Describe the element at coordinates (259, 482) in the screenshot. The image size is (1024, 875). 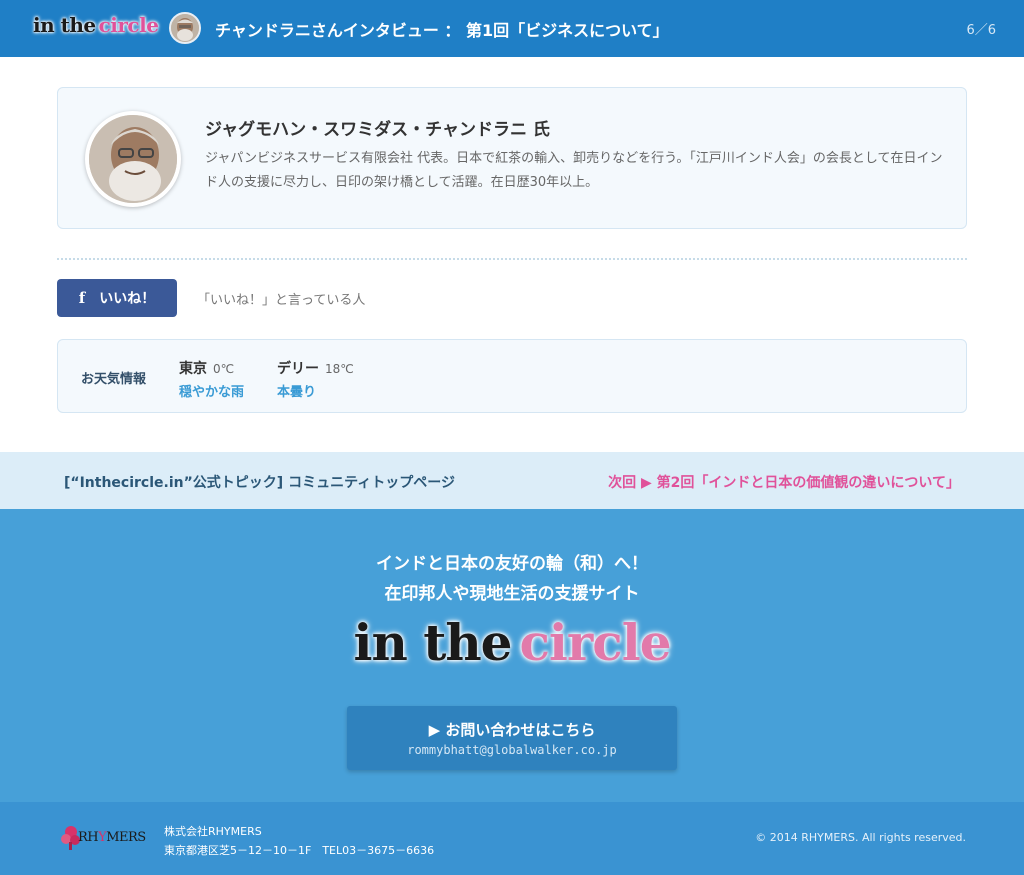
I see `community-top-link: [“Inthecircle.in”公式トピック] コミュニティトップページ` at that location.